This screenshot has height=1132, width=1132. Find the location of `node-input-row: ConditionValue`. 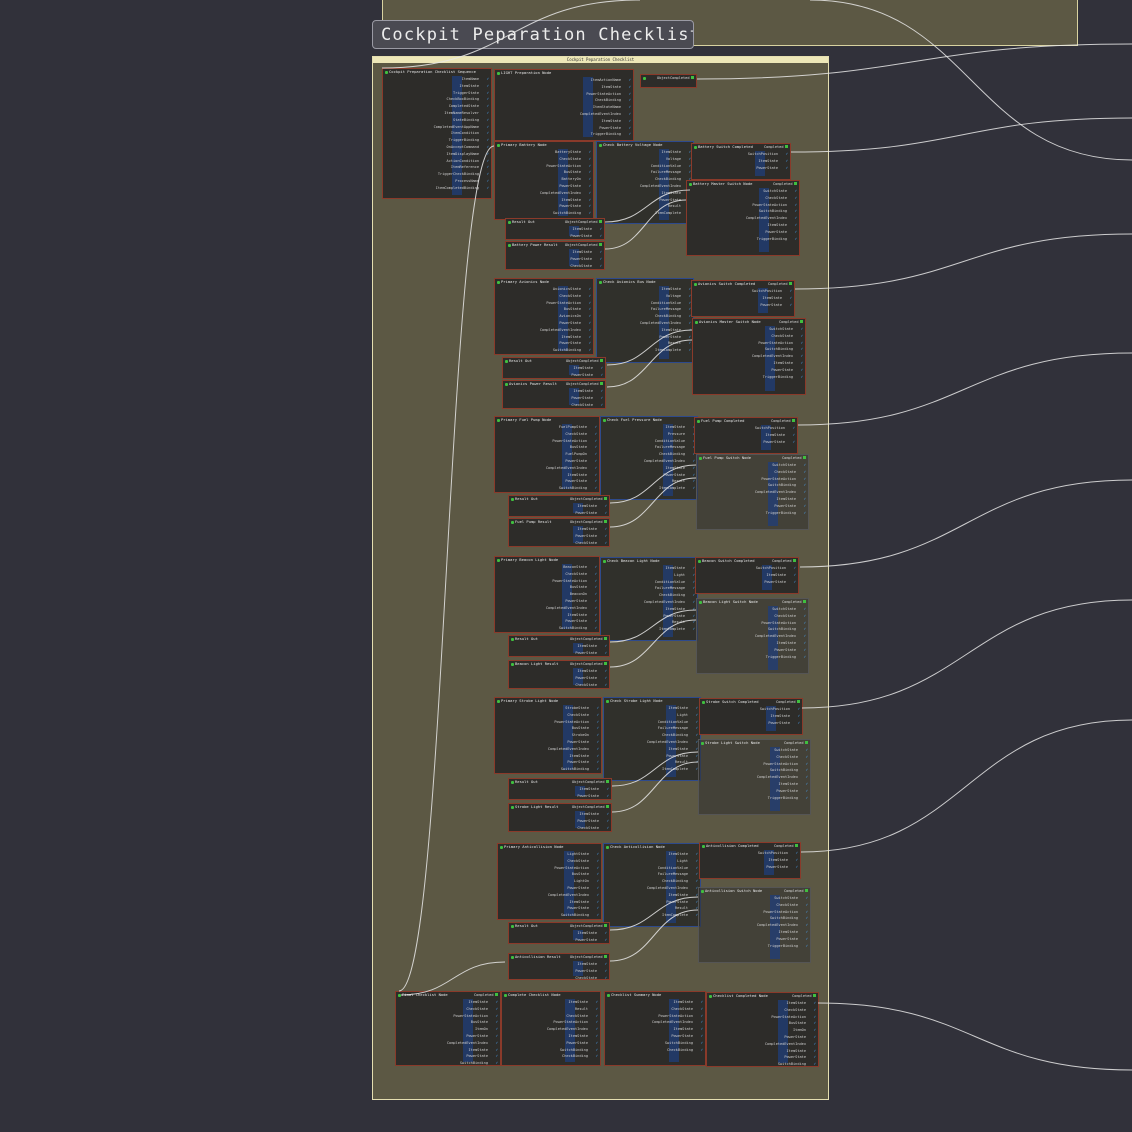

node-input-row: ConditionValue is located at coordinates (652, 868).